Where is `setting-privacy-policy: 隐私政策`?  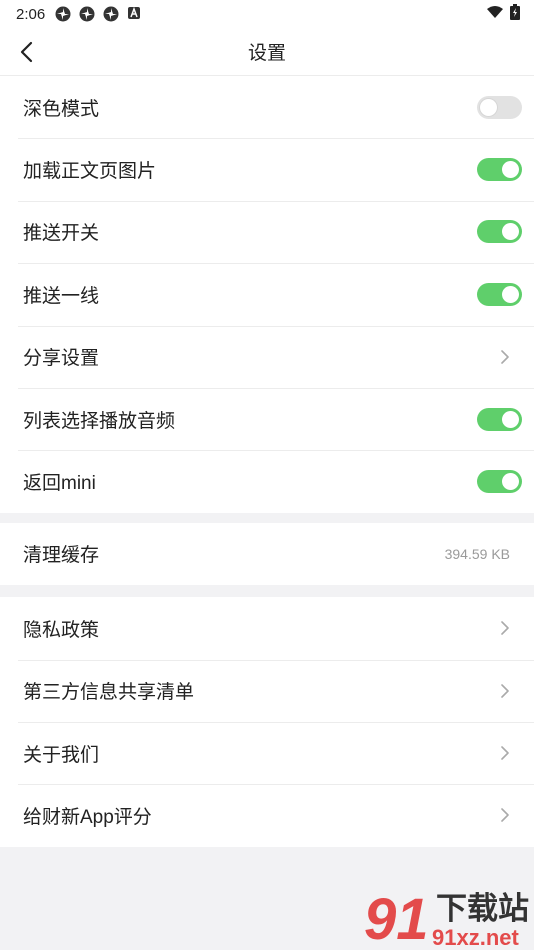 setting-privacy-policy: 隐私政策 is located at coordinates (267, 628).